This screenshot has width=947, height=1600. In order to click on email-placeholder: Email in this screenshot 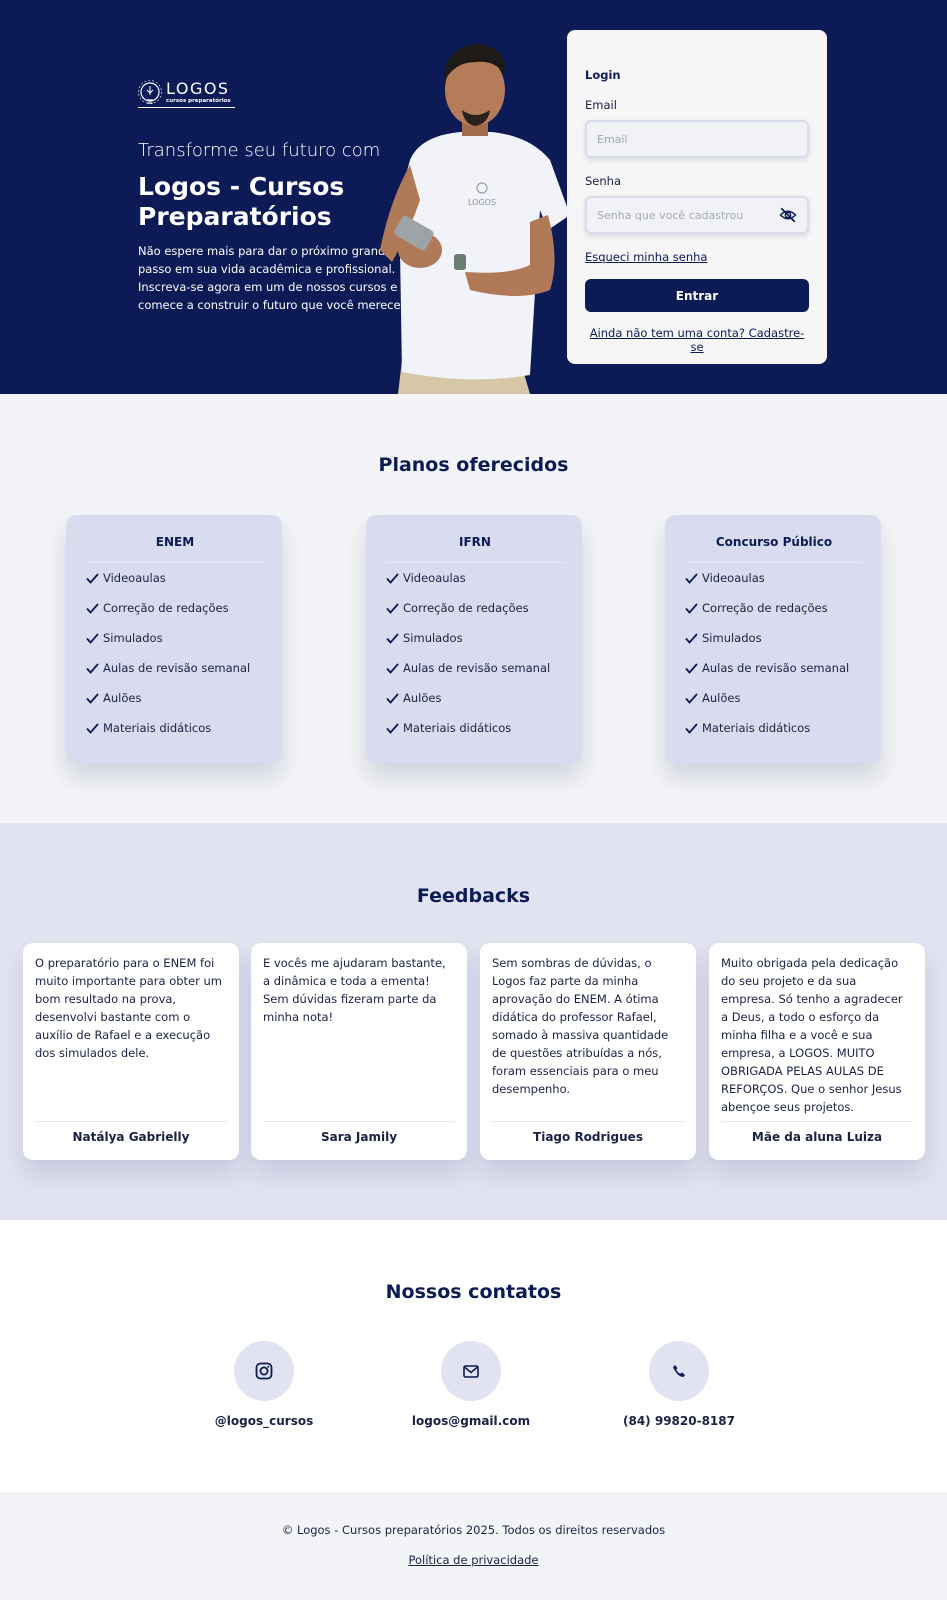, I will do `click(612, 139)`.